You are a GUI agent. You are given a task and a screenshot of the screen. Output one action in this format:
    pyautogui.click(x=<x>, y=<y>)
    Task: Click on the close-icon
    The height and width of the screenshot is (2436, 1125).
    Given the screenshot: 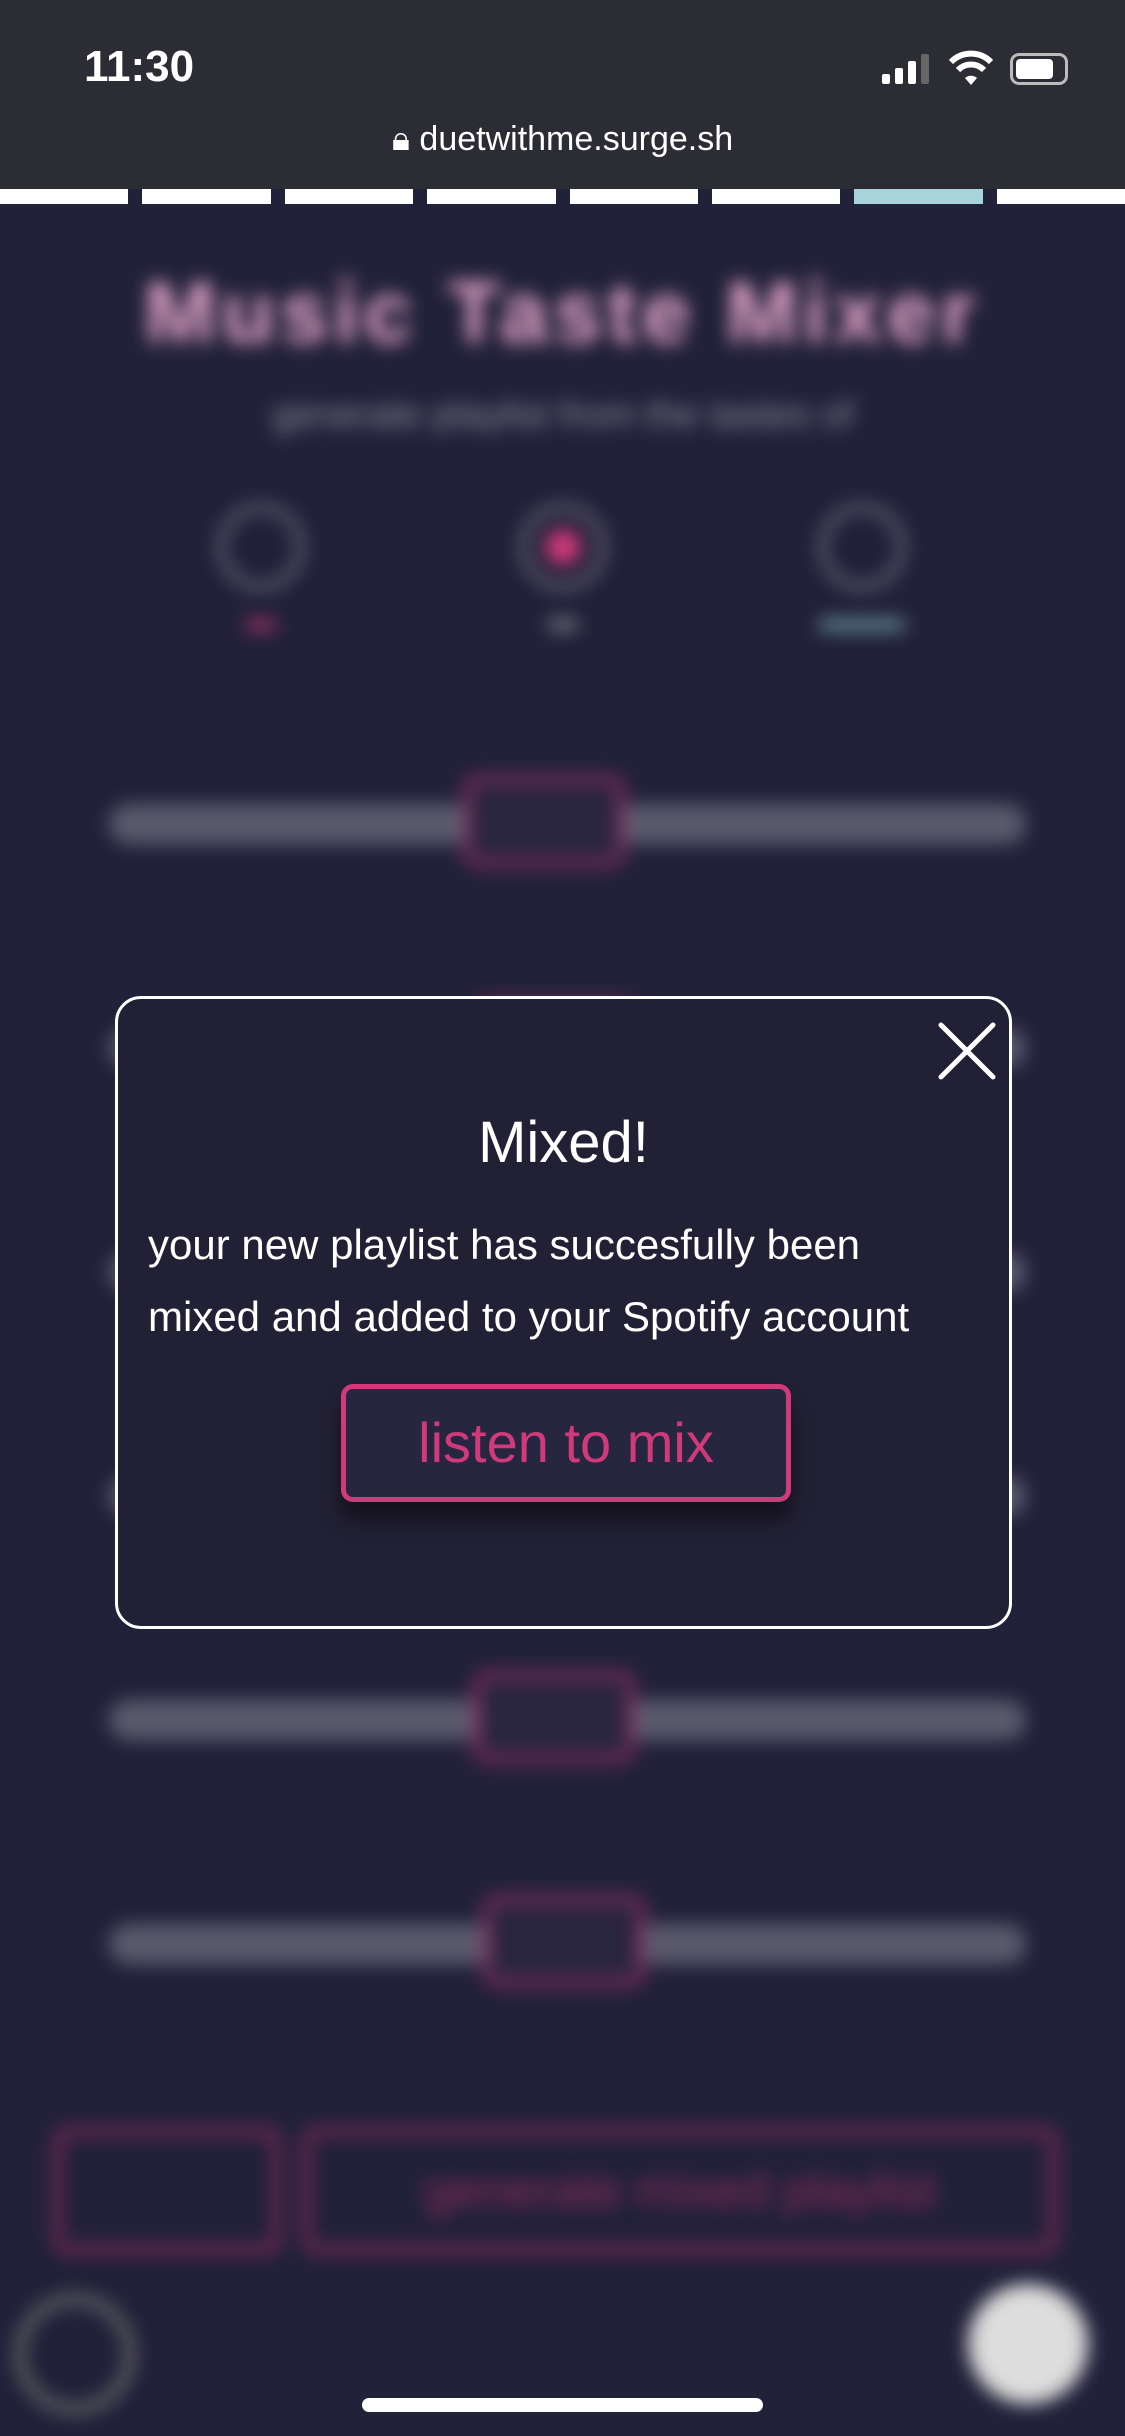 What is the action you would take?
    pyautogui.click(x=967, y=1051)
    